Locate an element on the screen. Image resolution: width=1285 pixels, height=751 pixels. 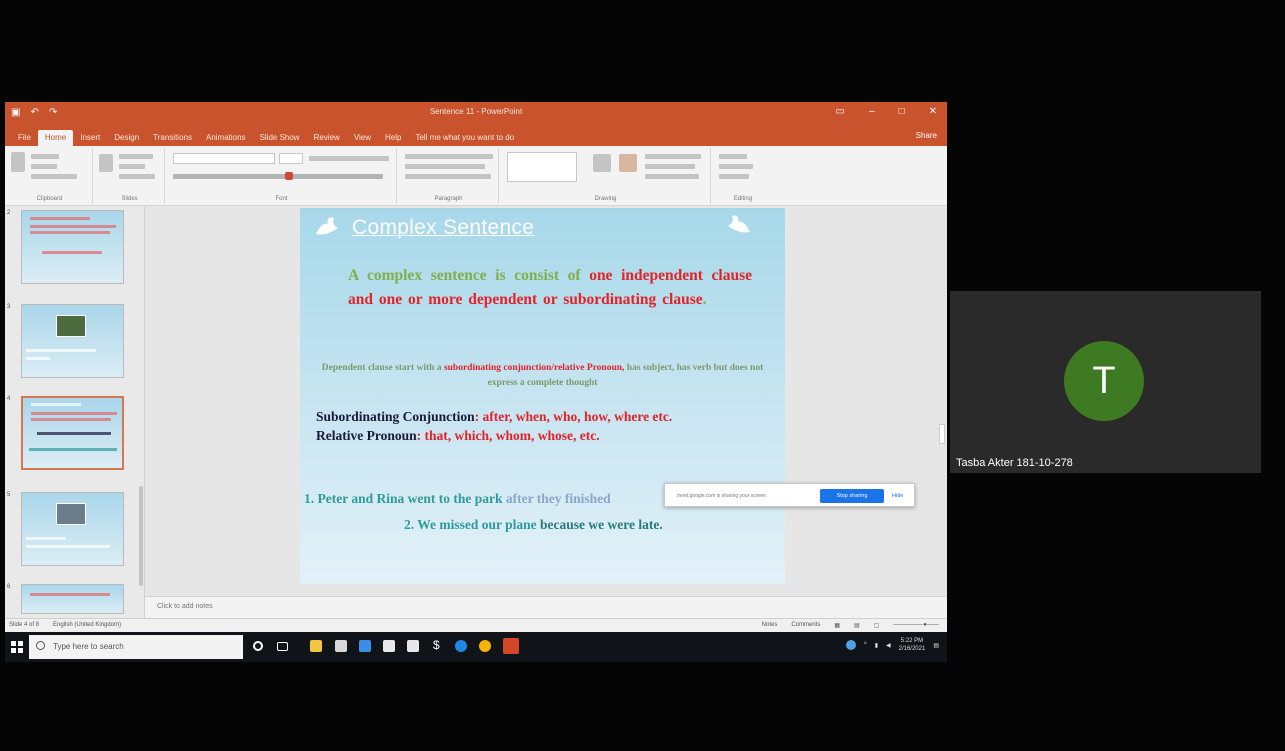
group-label-clipboard: Clipboard is located at coordinates (49, 199).